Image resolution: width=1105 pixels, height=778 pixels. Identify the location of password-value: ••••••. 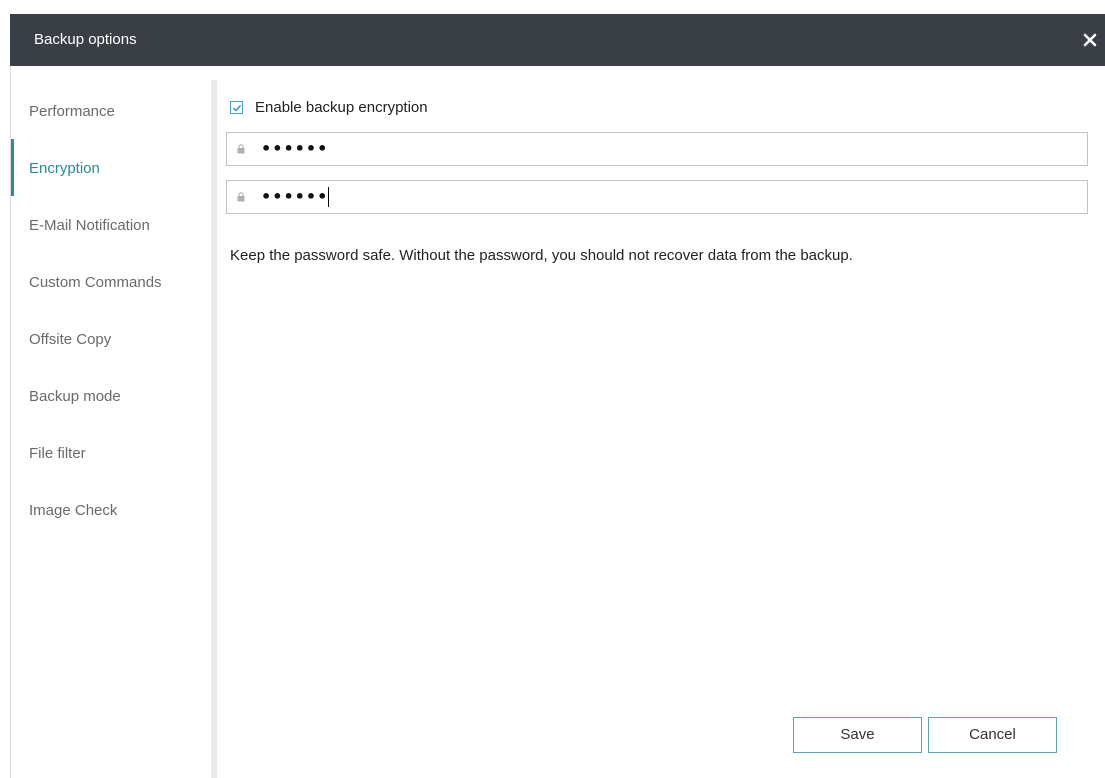
(295, 148).